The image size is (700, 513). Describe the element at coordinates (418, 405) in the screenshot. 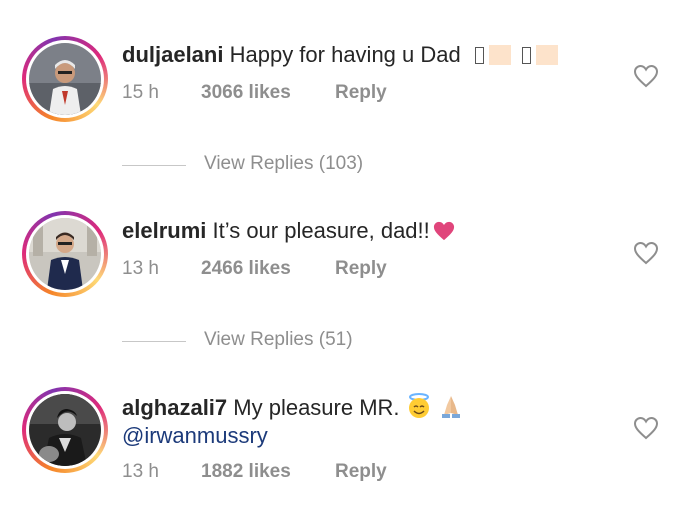

I see `smiling-face-with-halo-emoji` at that location.